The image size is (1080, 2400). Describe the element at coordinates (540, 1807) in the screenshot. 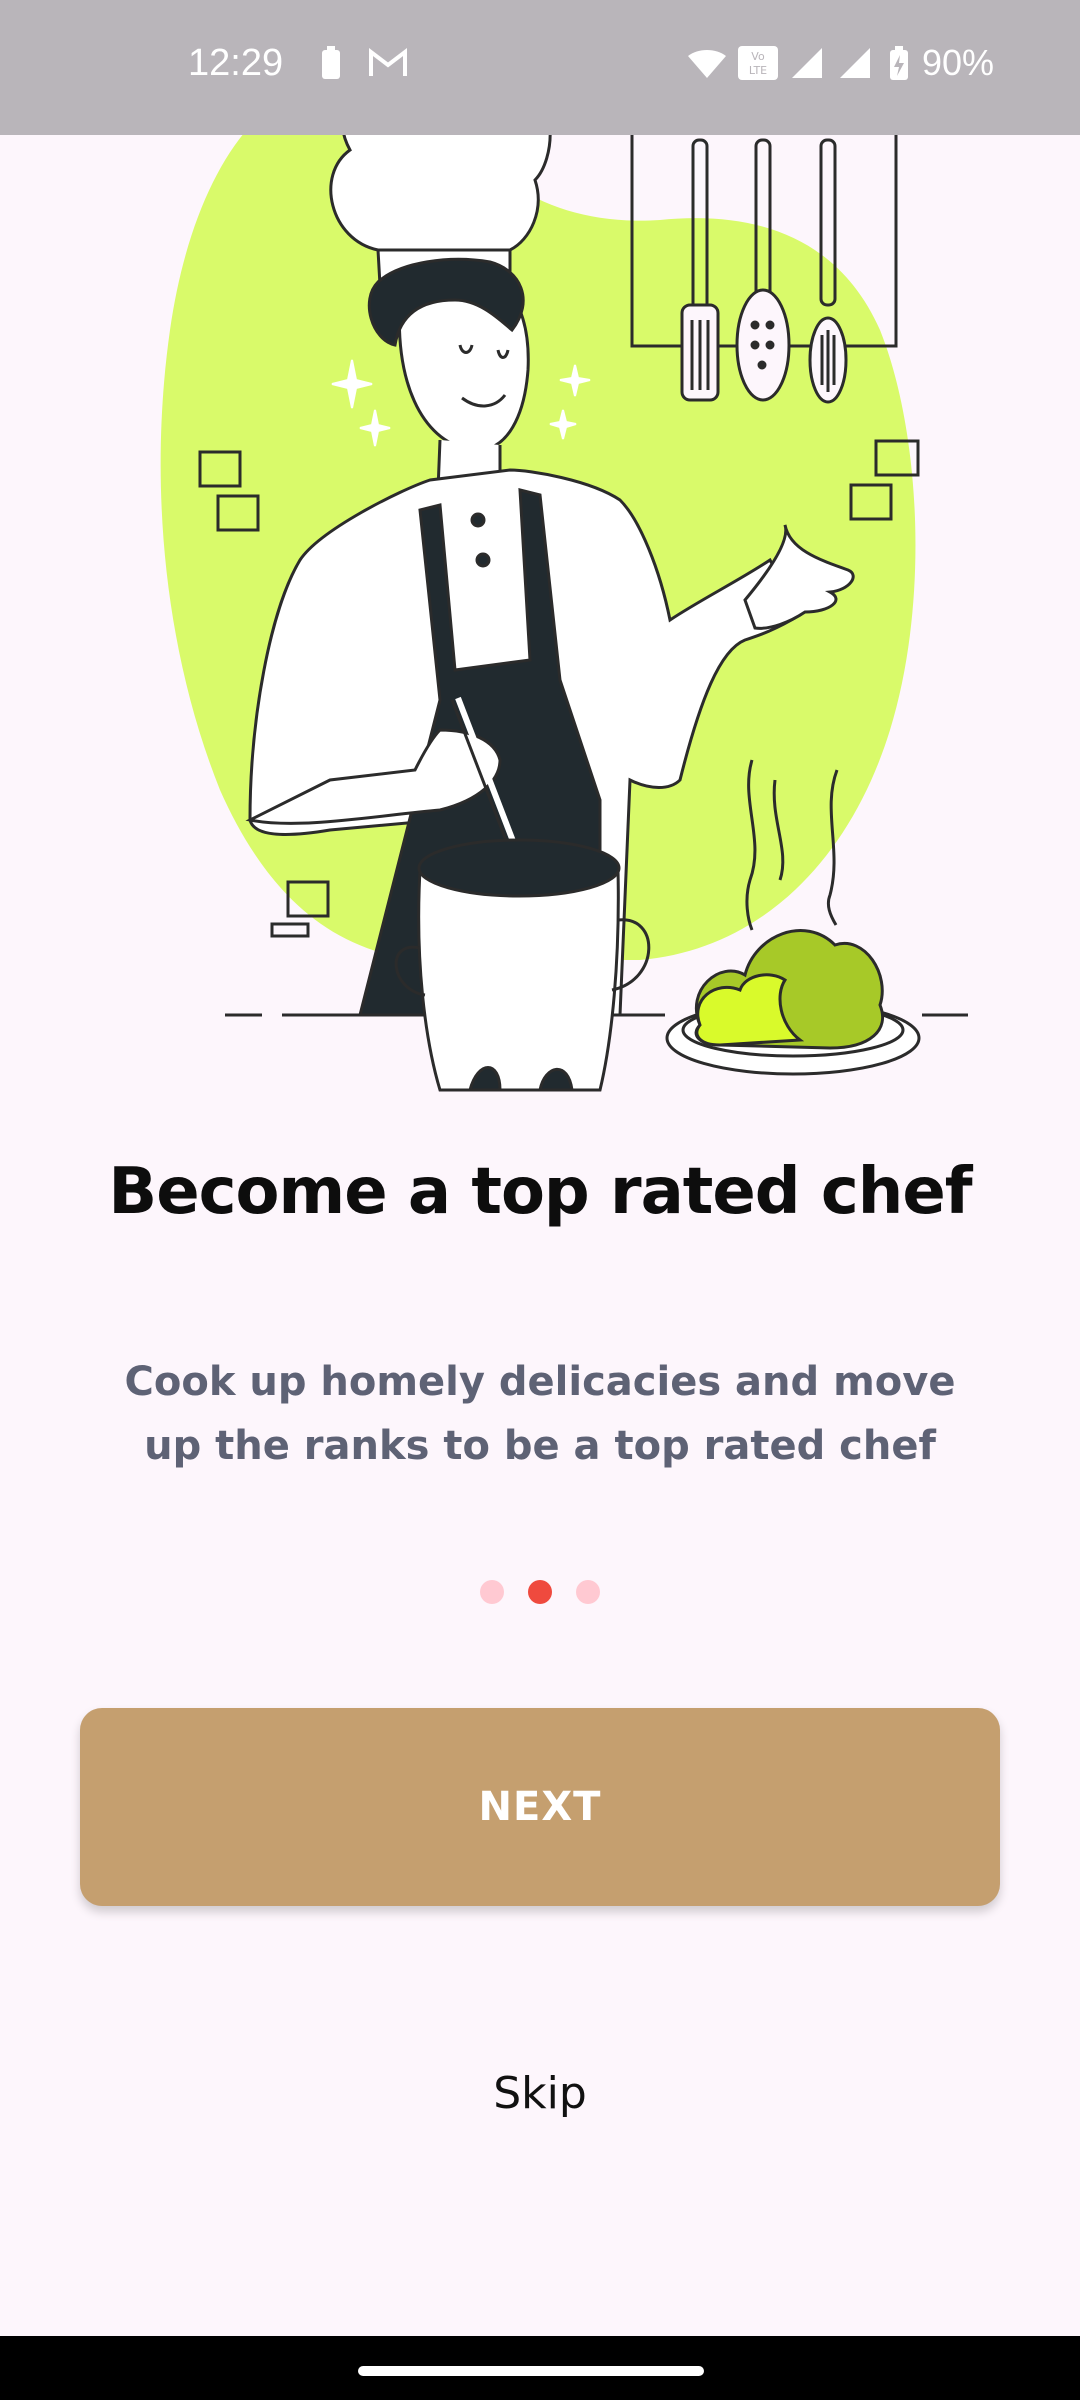

I see `next-button: NEXT` at that location.